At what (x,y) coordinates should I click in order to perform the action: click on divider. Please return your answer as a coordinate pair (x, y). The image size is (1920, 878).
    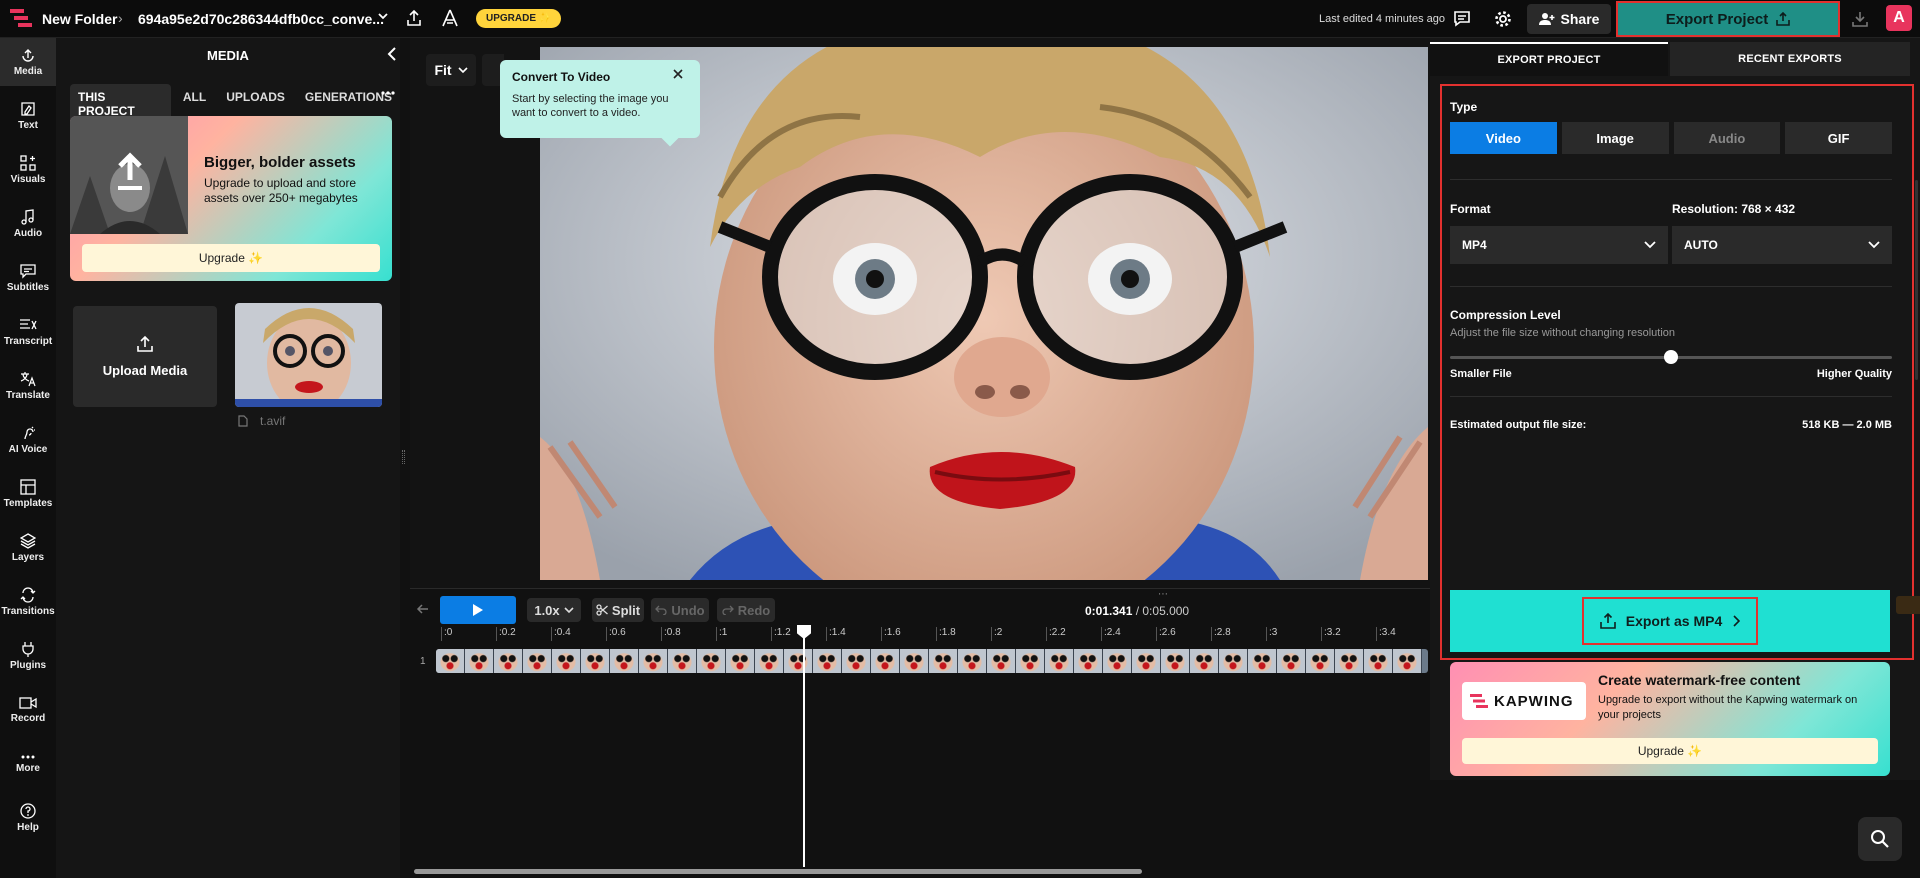
    Looking at the image, I should click on (1671, 179).